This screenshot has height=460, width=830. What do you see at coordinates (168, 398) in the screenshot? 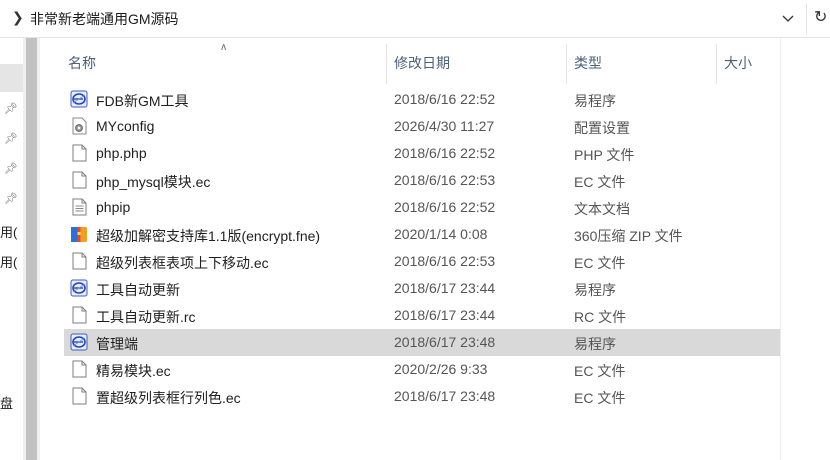
I see `file-name: 置超级列表框行列色.ec` at bounding box center [168, 398].